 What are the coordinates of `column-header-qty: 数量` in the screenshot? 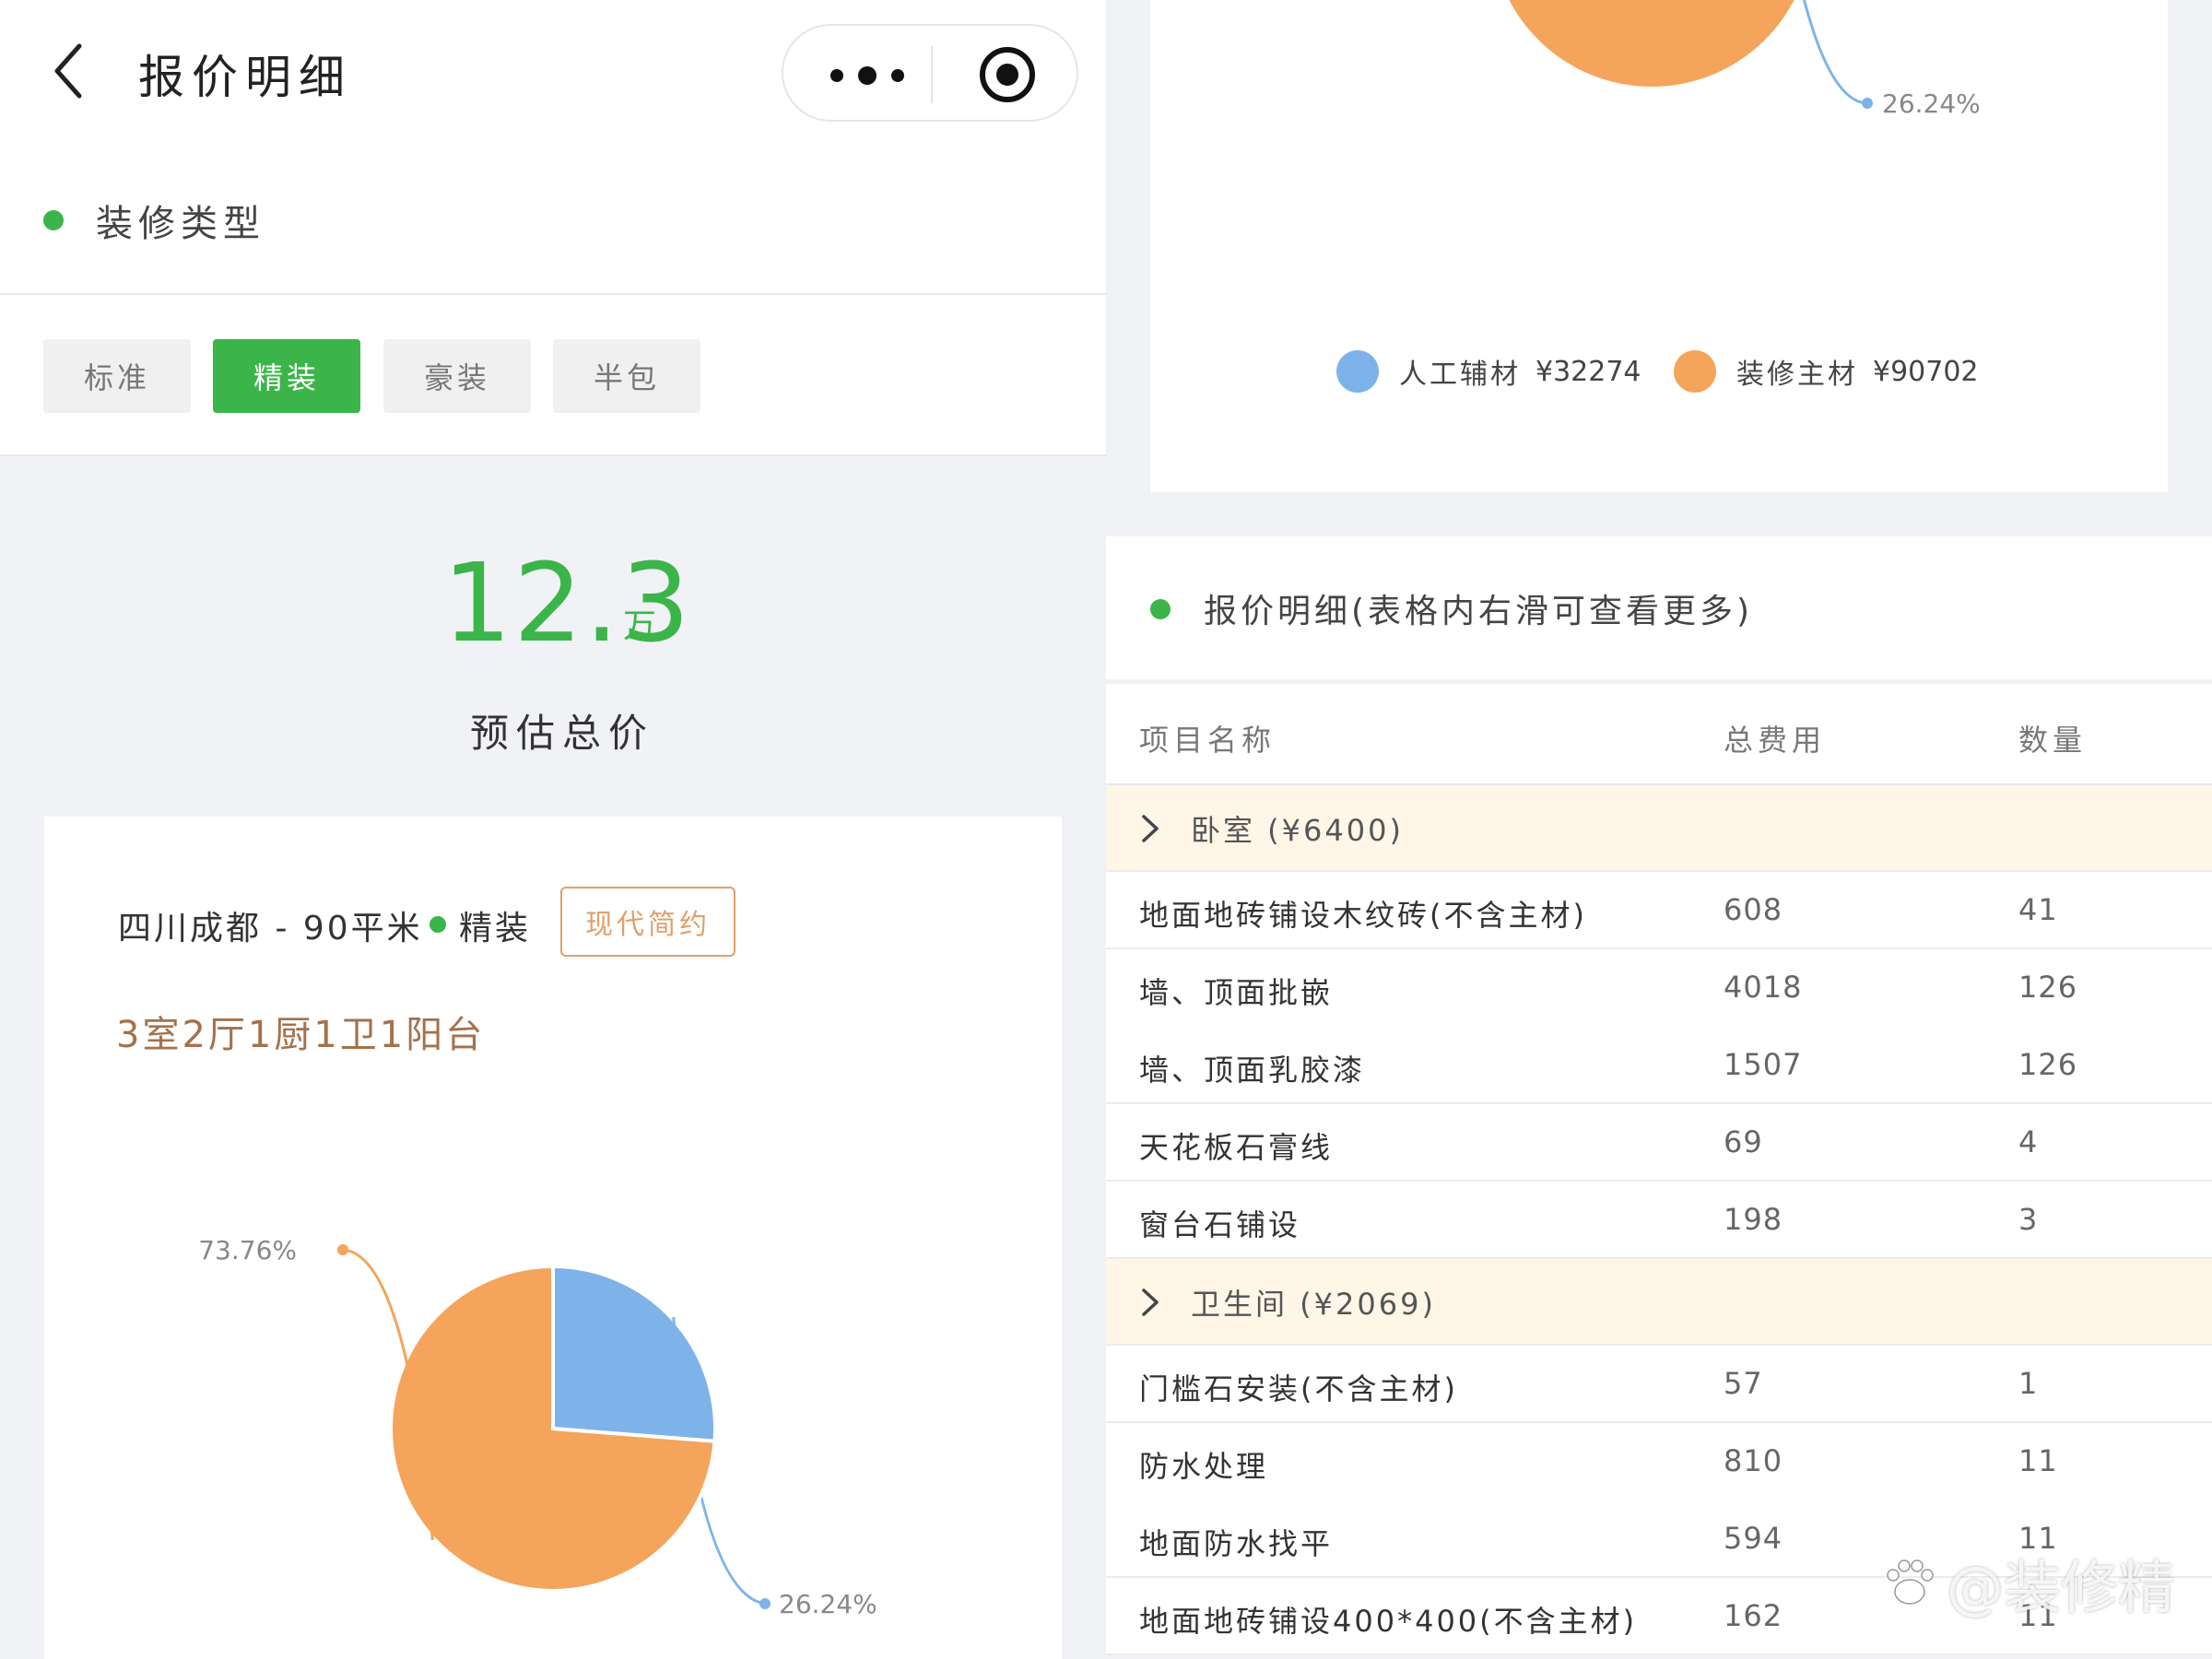 It's located at (2053, 740).